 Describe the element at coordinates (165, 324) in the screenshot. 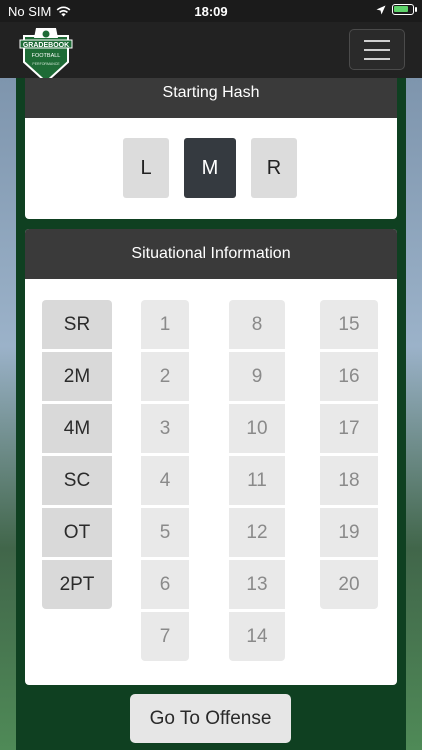

I see `number-1-button: 1` at that location.